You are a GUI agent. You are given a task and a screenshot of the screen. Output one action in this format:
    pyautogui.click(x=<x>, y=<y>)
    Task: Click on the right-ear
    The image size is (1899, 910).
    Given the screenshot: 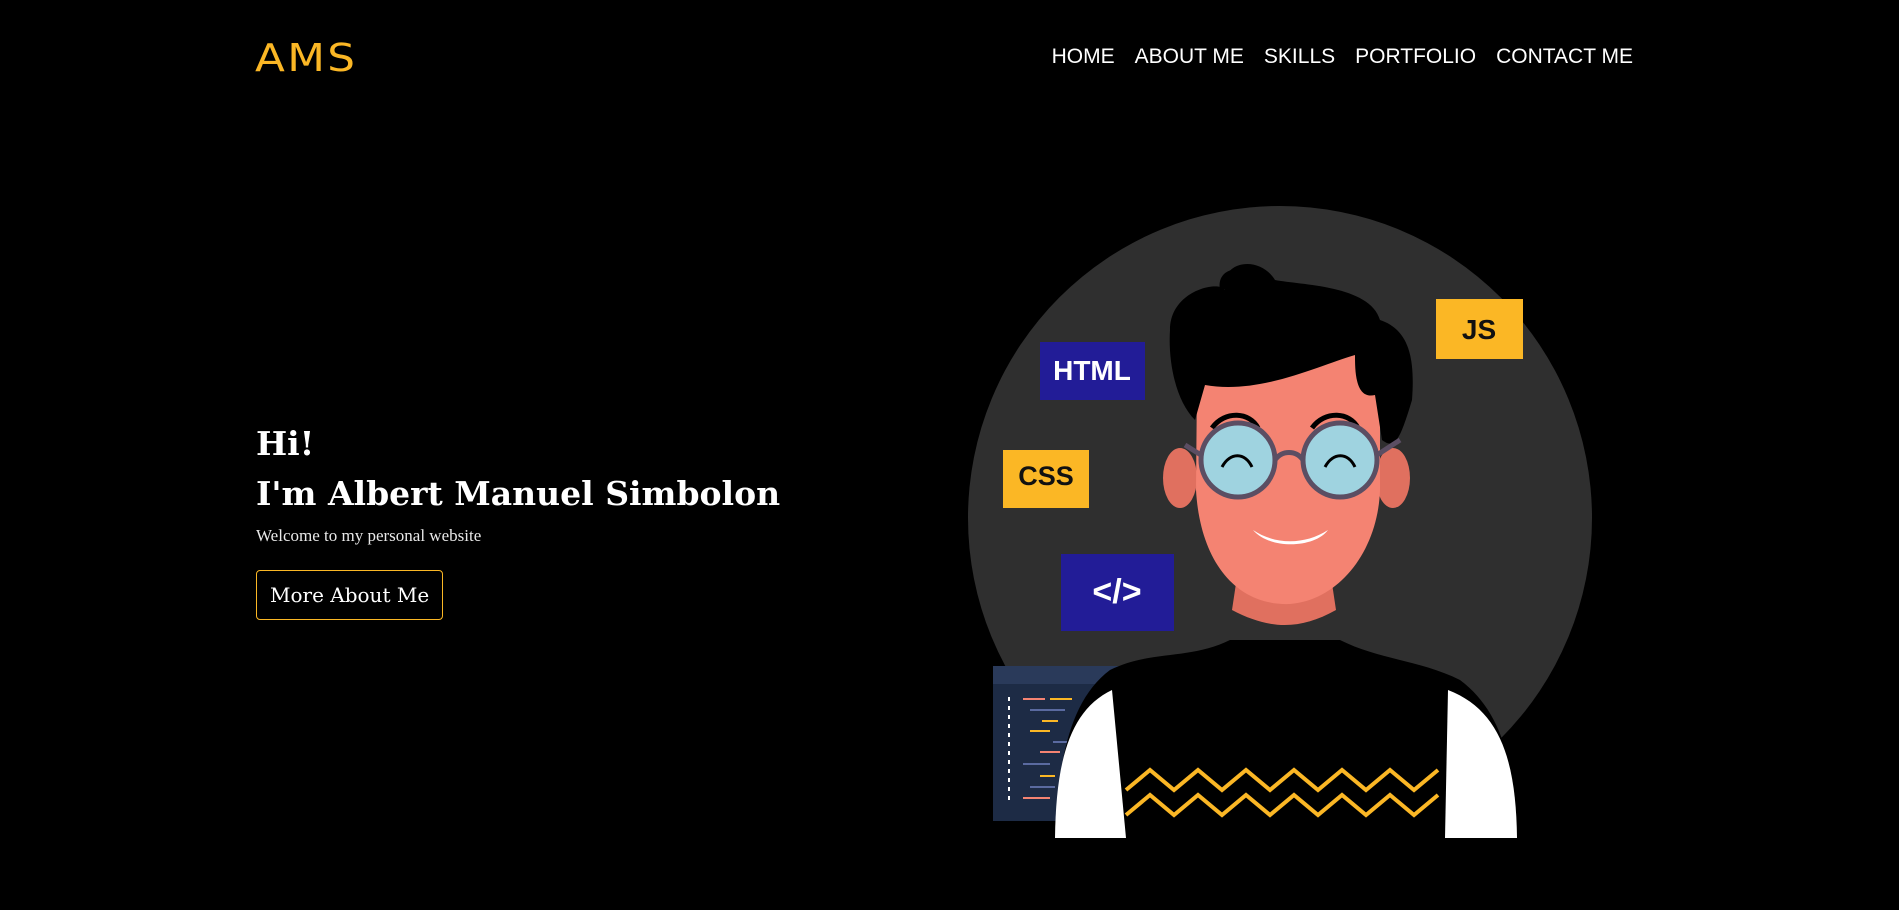 What is the action you would take?
    pyautogui.click(x=1393, y=478)
    